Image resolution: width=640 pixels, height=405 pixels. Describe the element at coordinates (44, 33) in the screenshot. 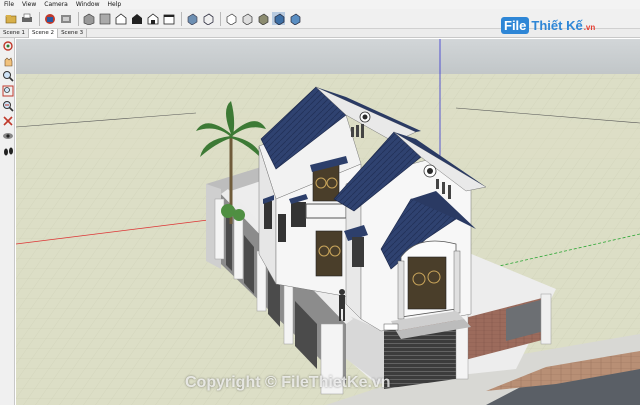

I see `tab-scene-2: Scene 2` at that location.